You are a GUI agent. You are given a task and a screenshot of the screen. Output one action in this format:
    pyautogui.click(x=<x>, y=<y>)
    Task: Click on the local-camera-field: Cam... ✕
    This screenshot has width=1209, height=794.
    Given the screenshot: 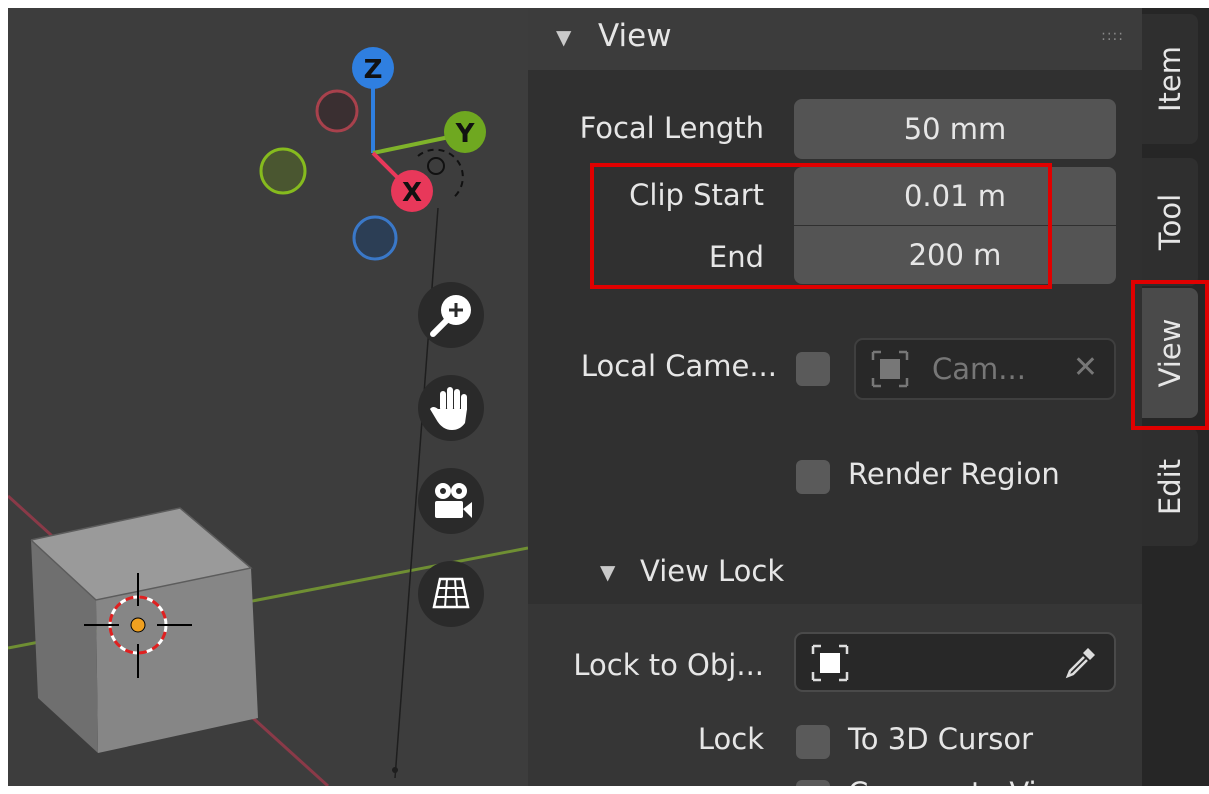 What is the action you would take?
    pyautogui.click(x=985, y=369)
    